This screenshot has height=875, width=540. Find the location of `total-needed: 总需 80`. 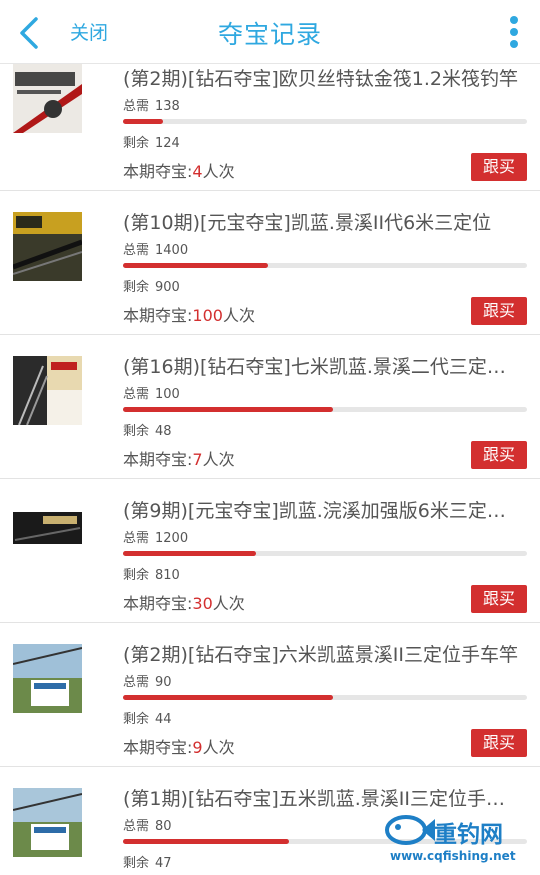

total-needed: 总需 80 is located at coordinates (147, 826).